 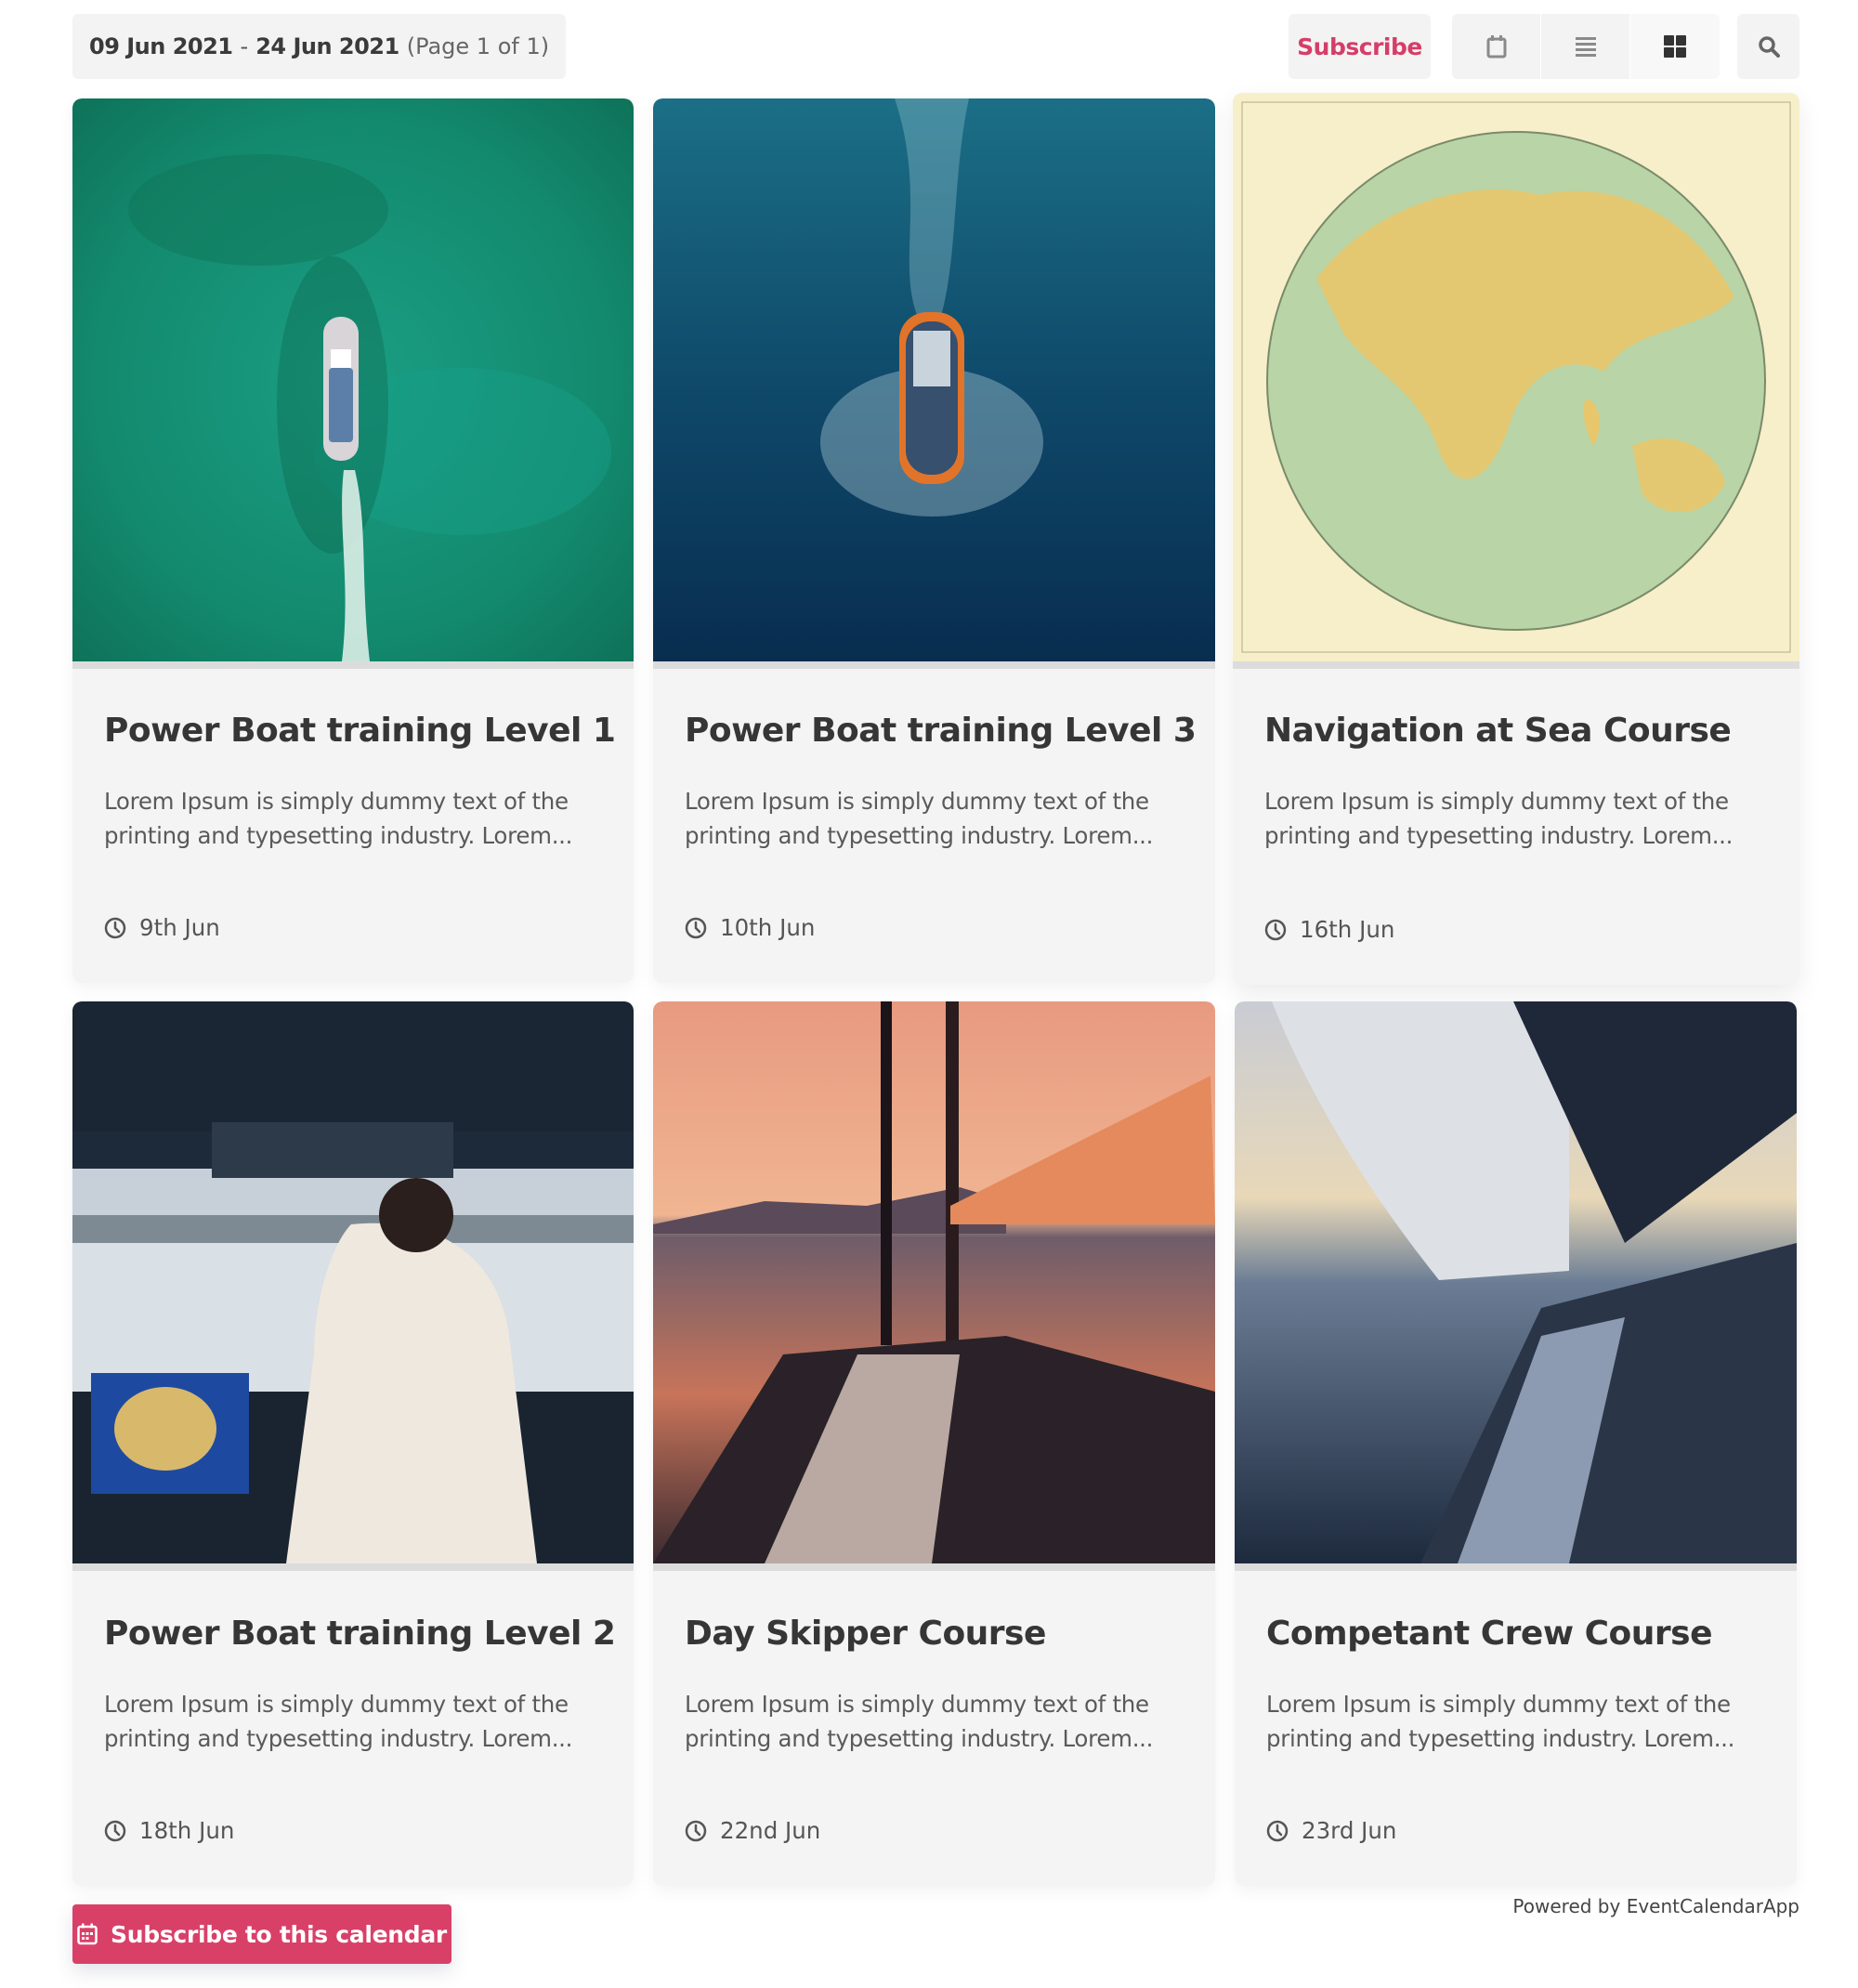 I want to click on event-date: 23rd Jun, so click(x=1331, y=1831).